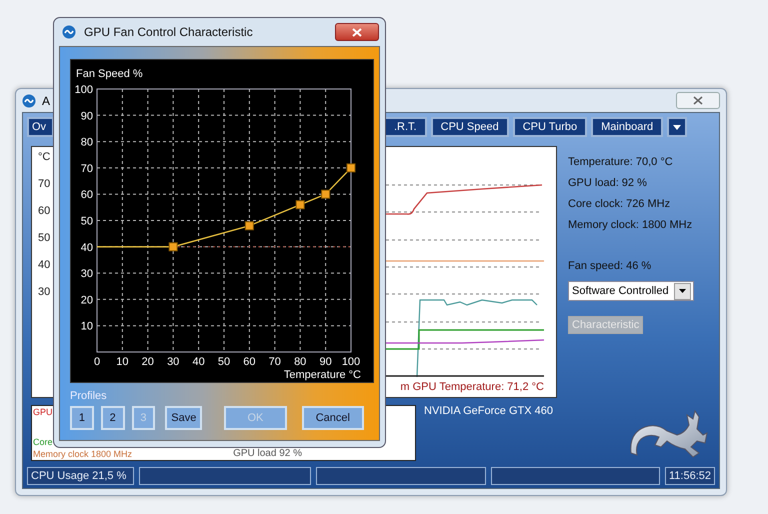  I want to click on x-tick-label: 90, so click(325, 362).